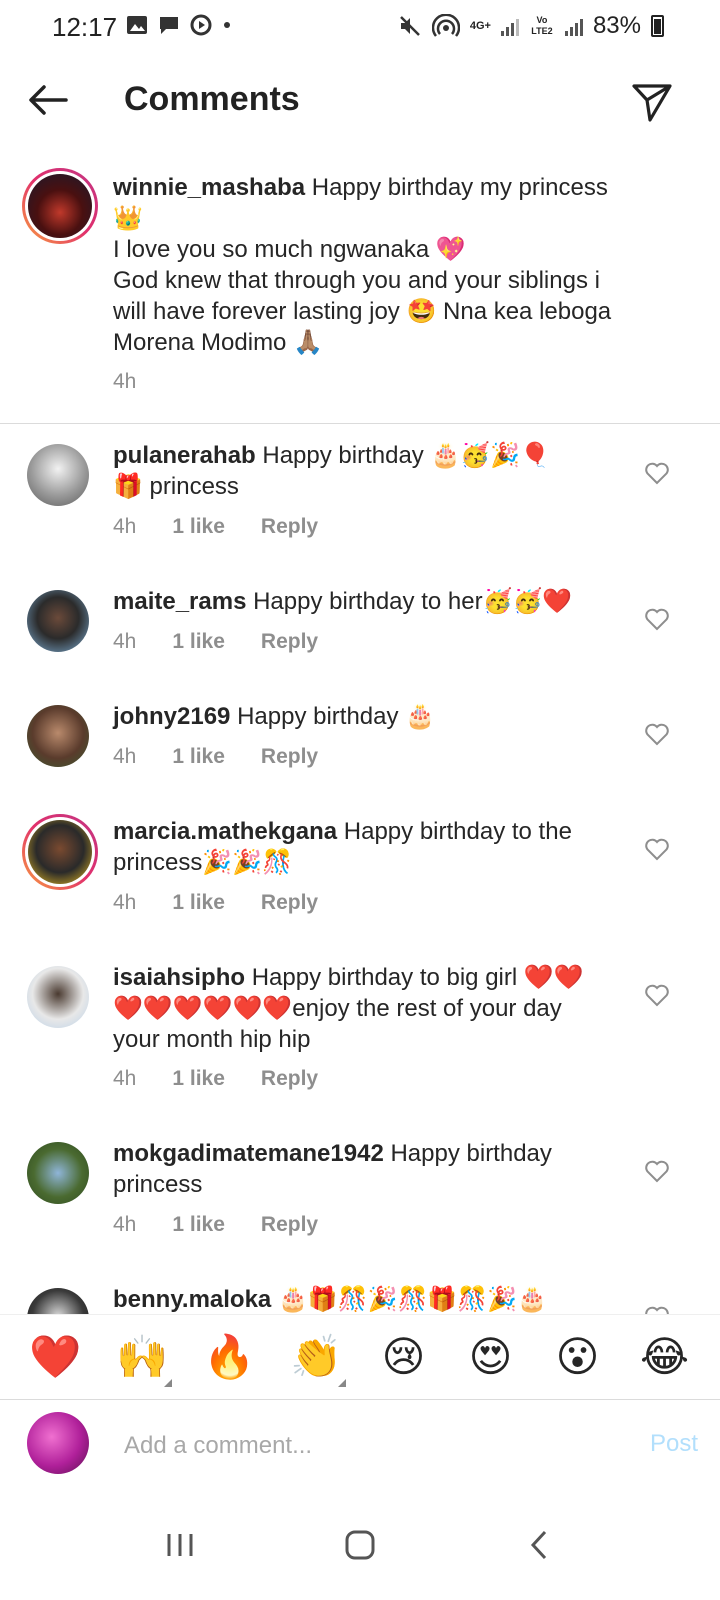 This screenshot has height=1600, width=720. What do you see at coordinates (404, 1357) in the screenshot?
I see `emoji-crying-button: 😢` at bounding box center [404, 1357].